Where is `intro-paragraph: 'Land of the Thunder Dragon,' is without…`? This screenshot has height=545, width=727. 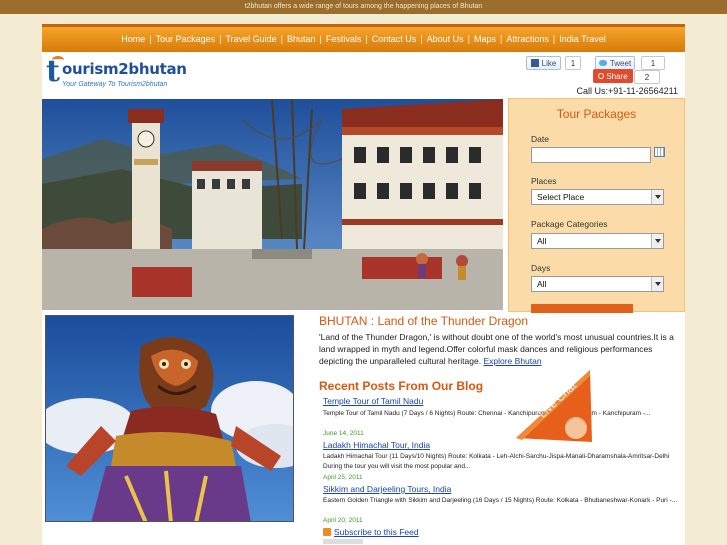 intro-paragraph: 'Land of the Thunder Dragon,' is without… is located at coordinates (501, 349).